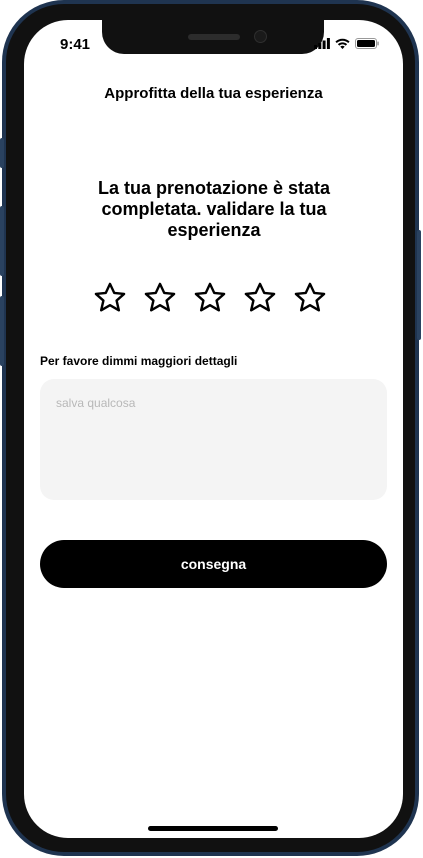 The height and width of the screenshot is (858, 423). I want to click on star-4-icon, so click(260, 298).